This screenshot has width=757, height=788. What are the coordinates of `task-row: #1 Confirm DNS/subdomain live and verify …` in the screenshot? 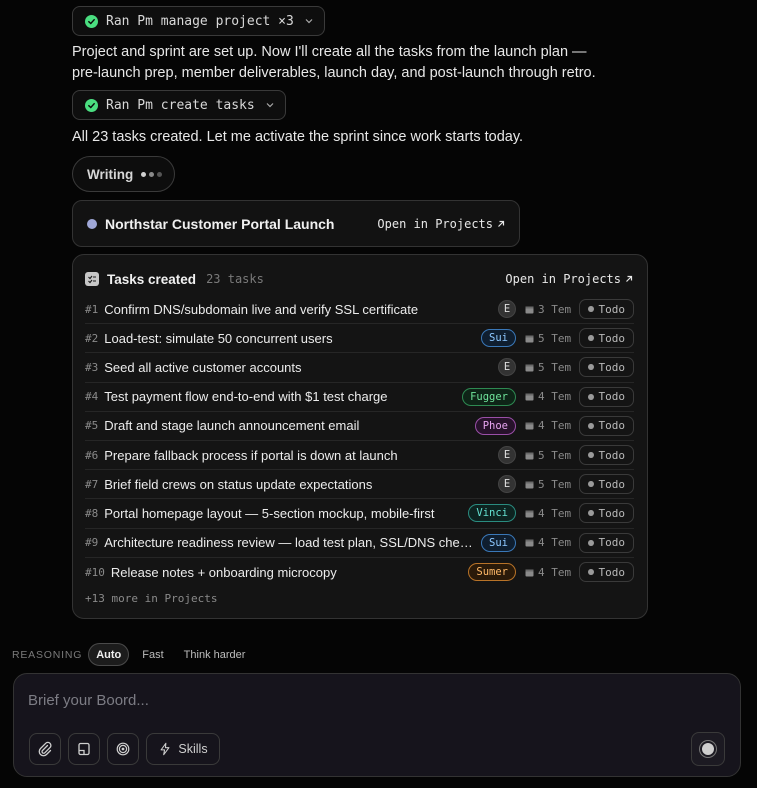 It's located at (359, 310).